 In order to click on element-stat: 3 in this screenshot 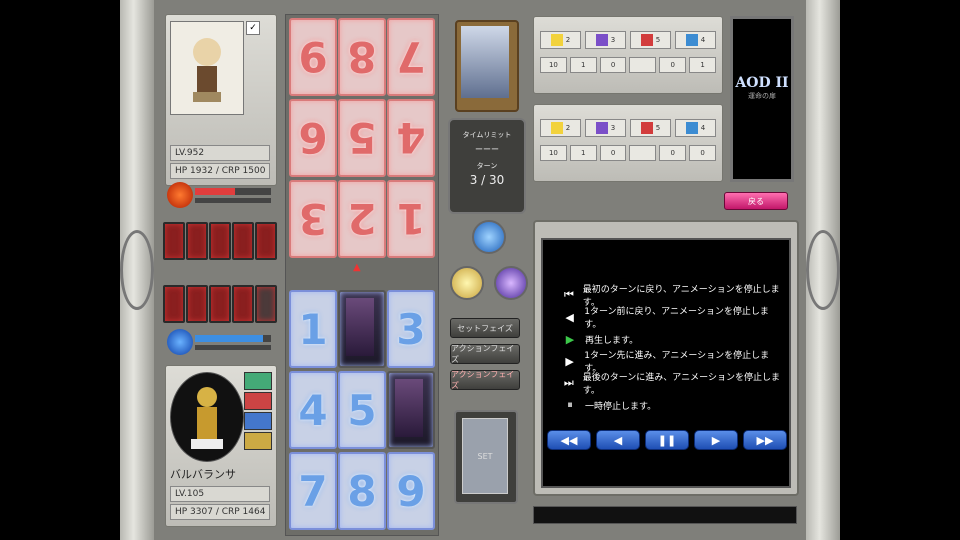, I will do `click(605, 128)`.